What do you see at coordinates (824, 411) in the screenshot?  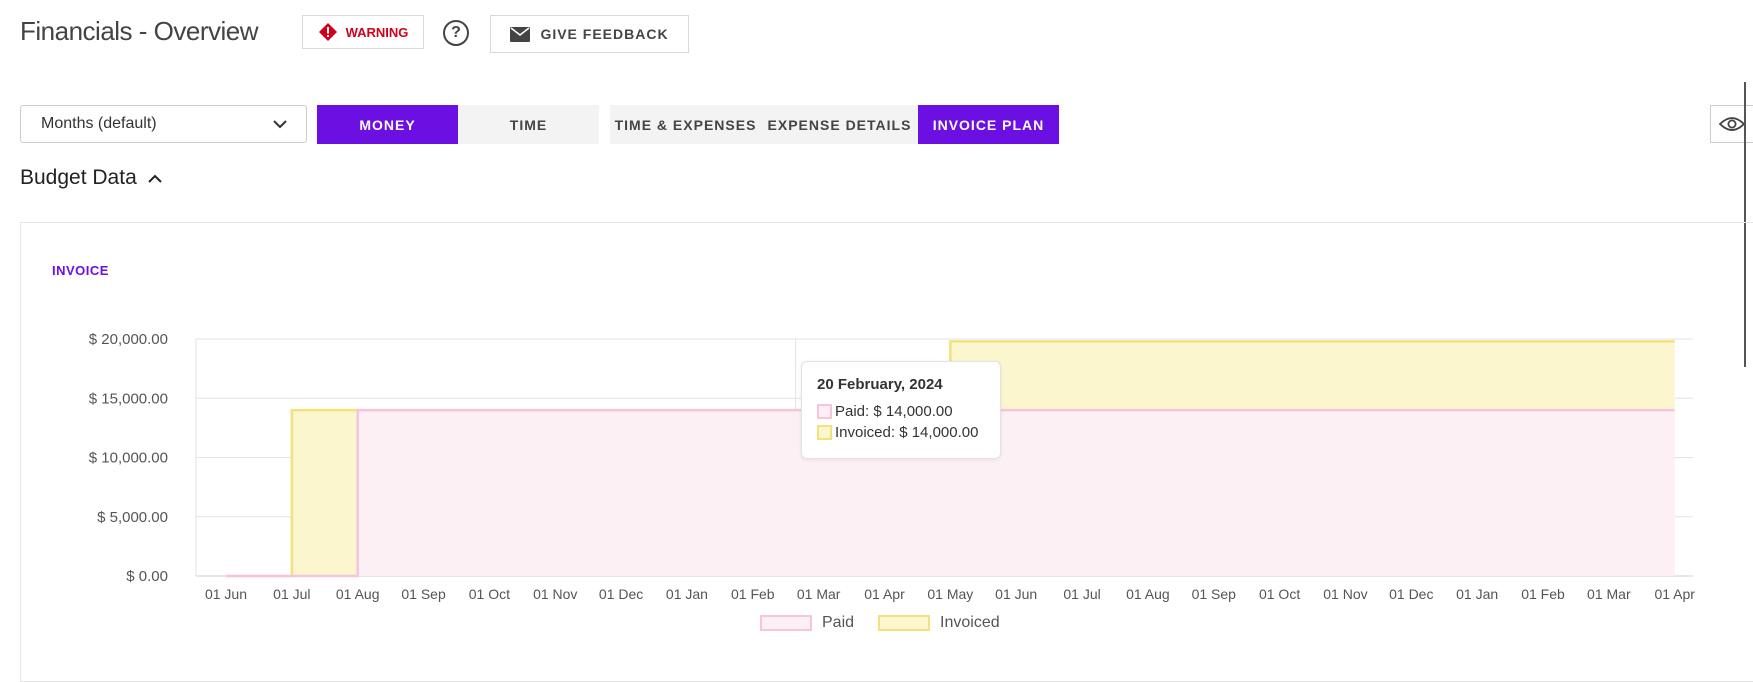 I see `paid-swatch` at bounding box center [824, 411].